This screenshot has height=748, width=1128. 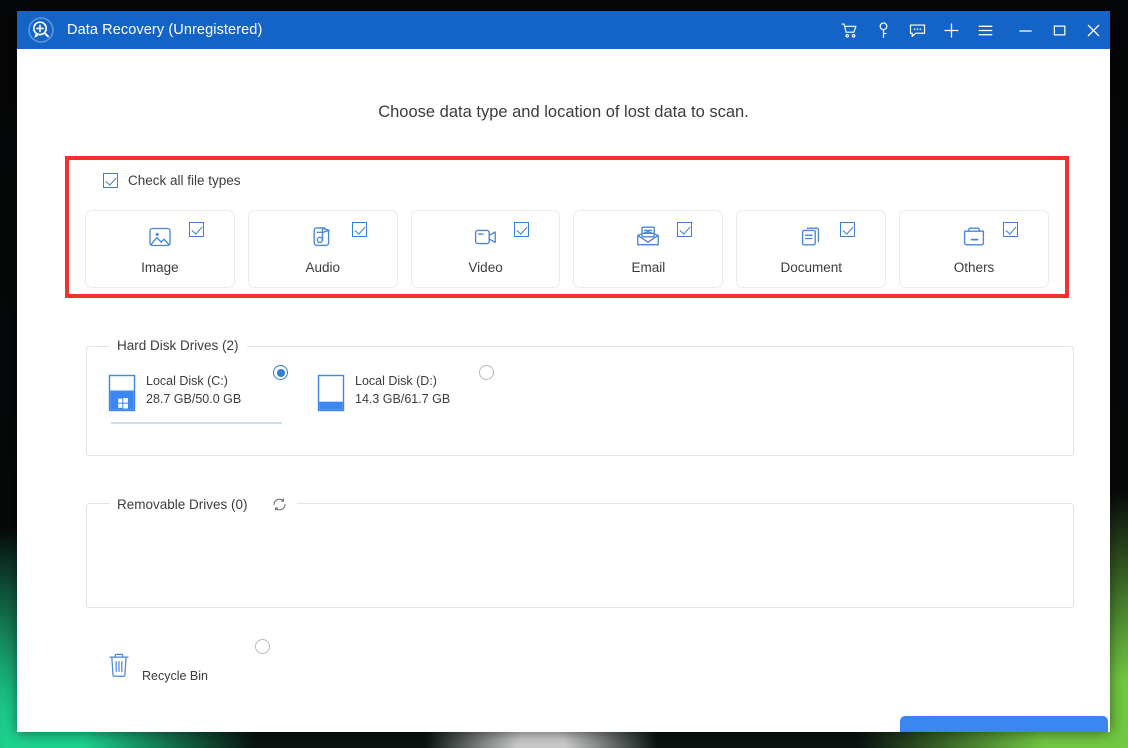 I want to click on file-type-label: Video, so click(x=485, y=267).